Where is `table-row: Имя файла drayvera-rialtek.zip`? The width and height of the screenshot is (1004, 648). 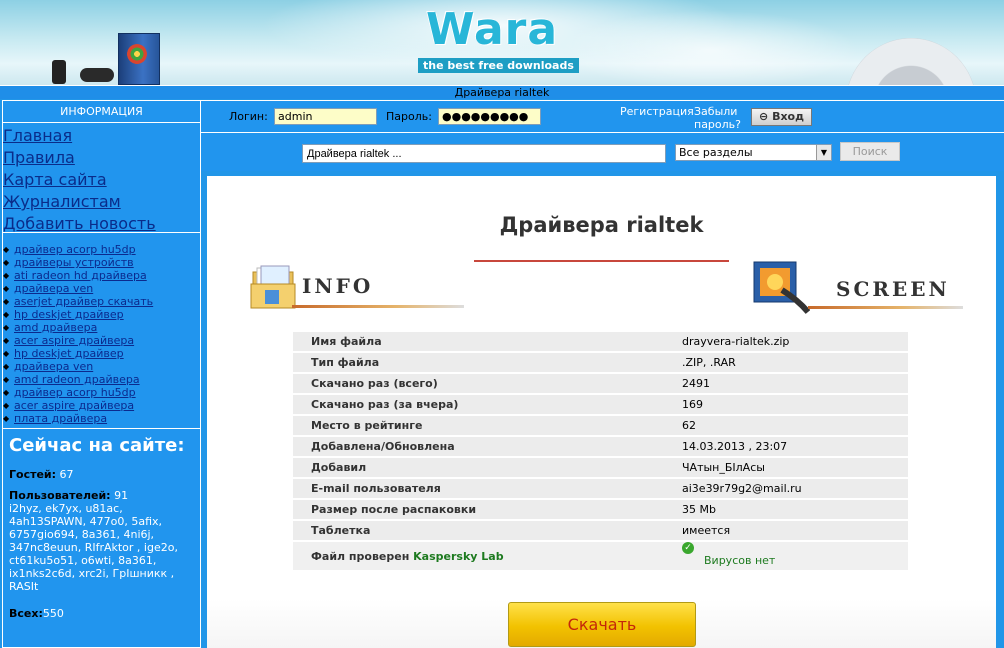
table-row: Имя файла drayvera-rialtek.zip is located at coordinates (600, 341).